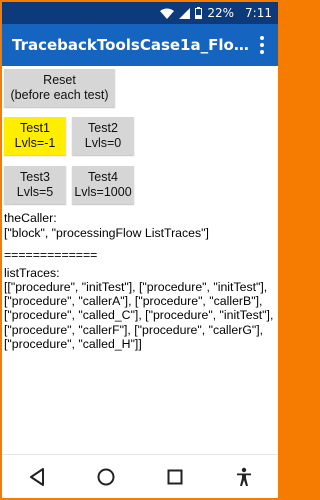  I want to click on test2-button: Test2 Lvls=0, so click(103, 136).